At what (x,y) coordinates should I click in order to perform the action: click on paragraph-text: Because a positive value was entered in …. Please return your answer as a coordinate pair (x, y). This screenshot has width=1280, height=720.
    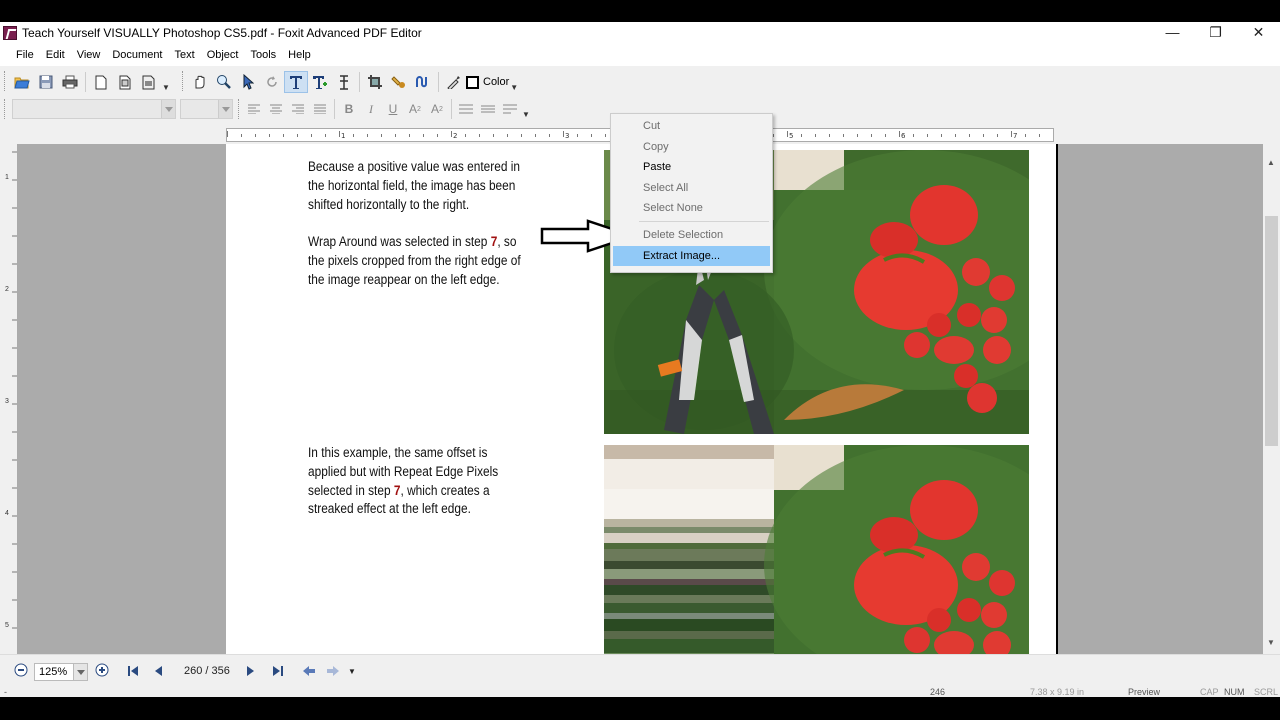
    Looking at the image, I should click on (414, 185).